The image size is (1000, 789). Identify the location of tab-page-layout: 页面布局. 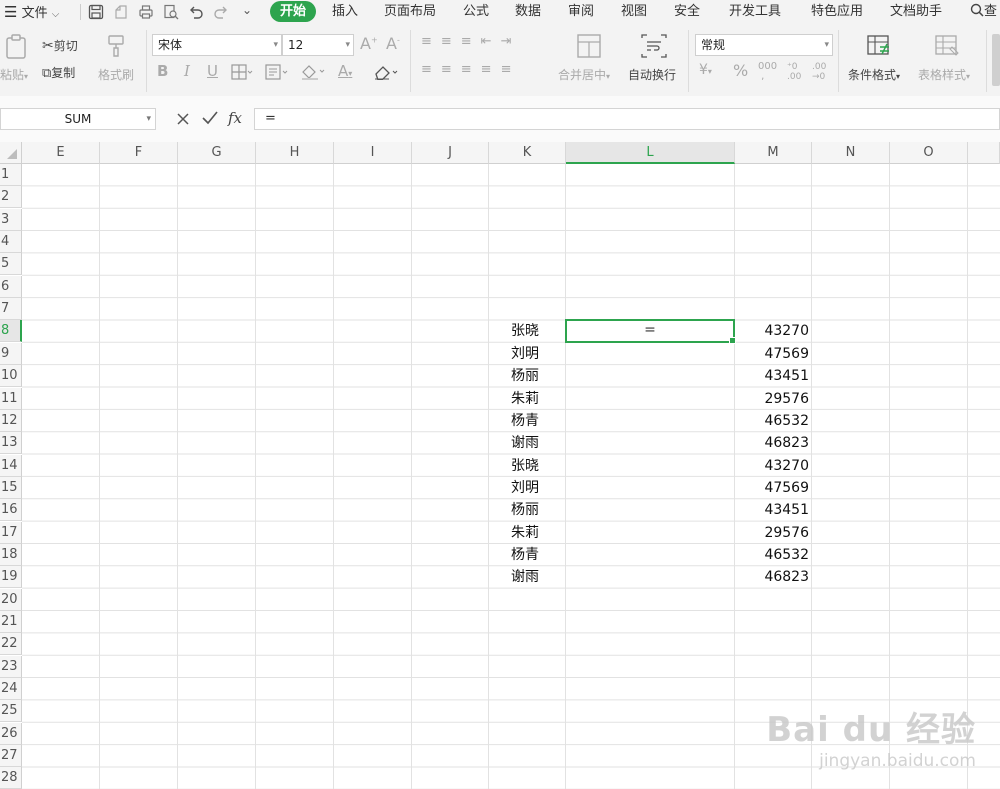
(410, 12).